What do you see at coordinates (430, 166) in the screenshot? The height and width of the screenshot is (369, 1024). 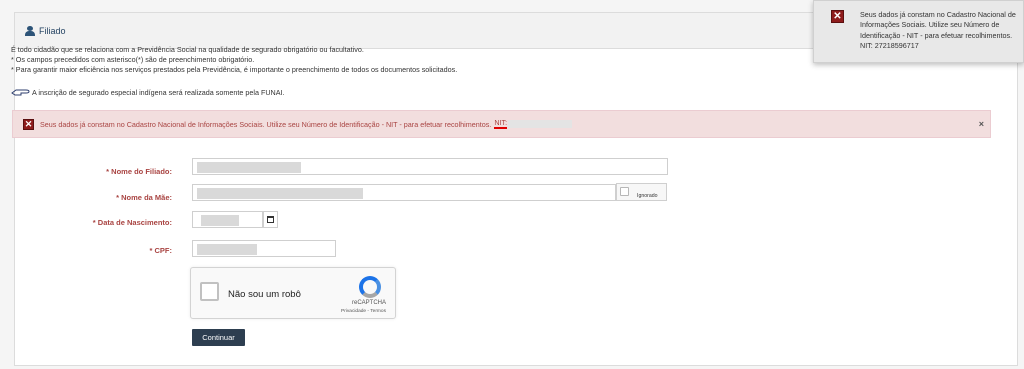 I see `nome-filiado-input` at bounding box center [430, 166].